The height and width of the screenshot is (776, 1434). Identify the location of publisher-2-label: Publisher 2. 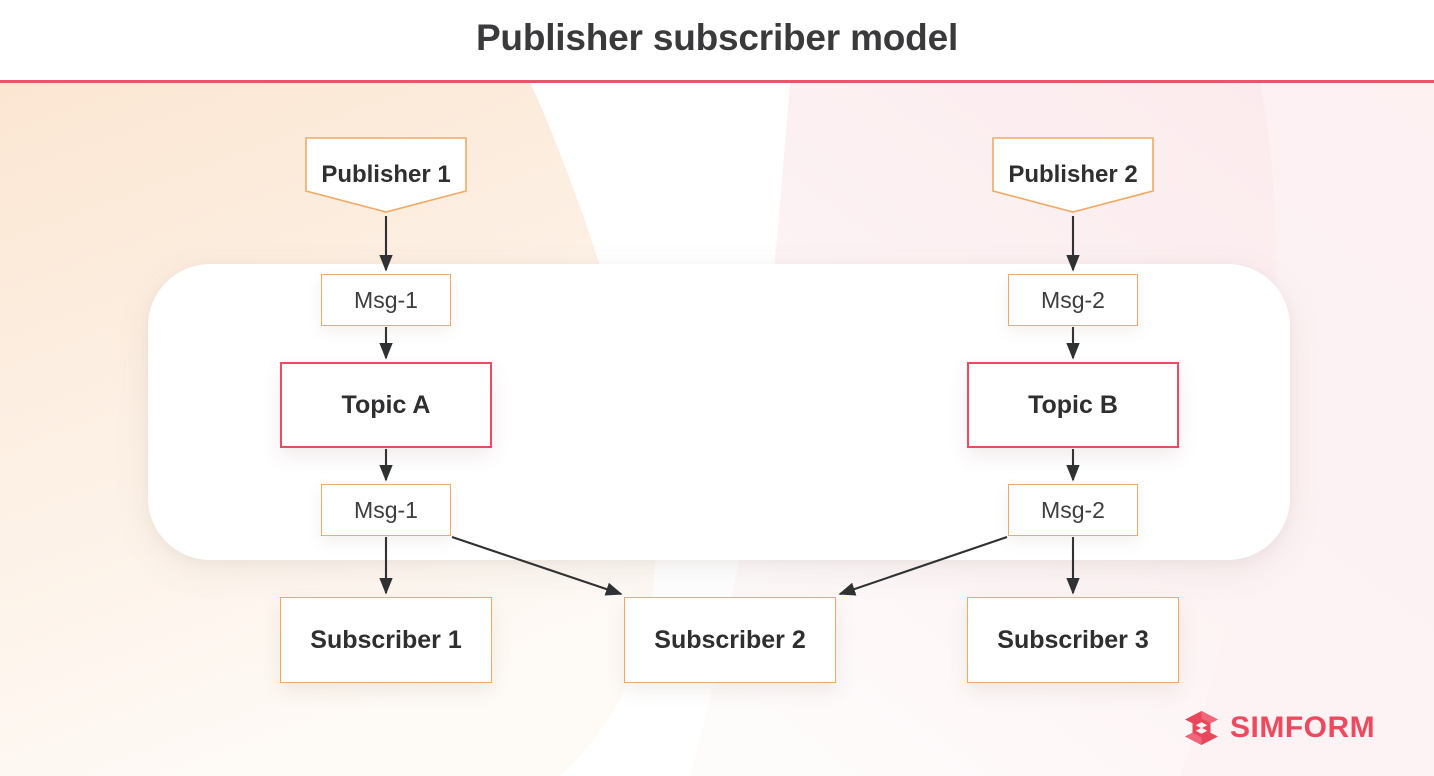
(1073, 174).